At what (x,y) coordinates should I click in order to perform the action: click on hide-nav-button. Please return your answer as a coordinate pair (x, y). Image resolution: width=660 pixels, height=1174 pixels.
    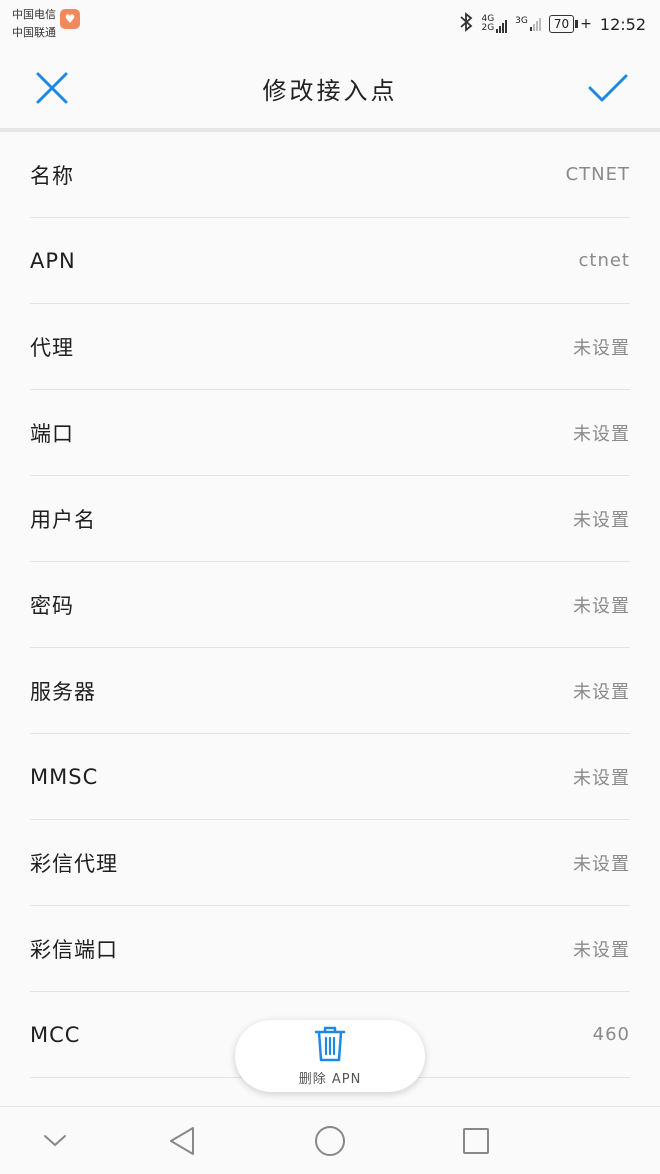
    Looking at the image, I should click on (55, 1141).